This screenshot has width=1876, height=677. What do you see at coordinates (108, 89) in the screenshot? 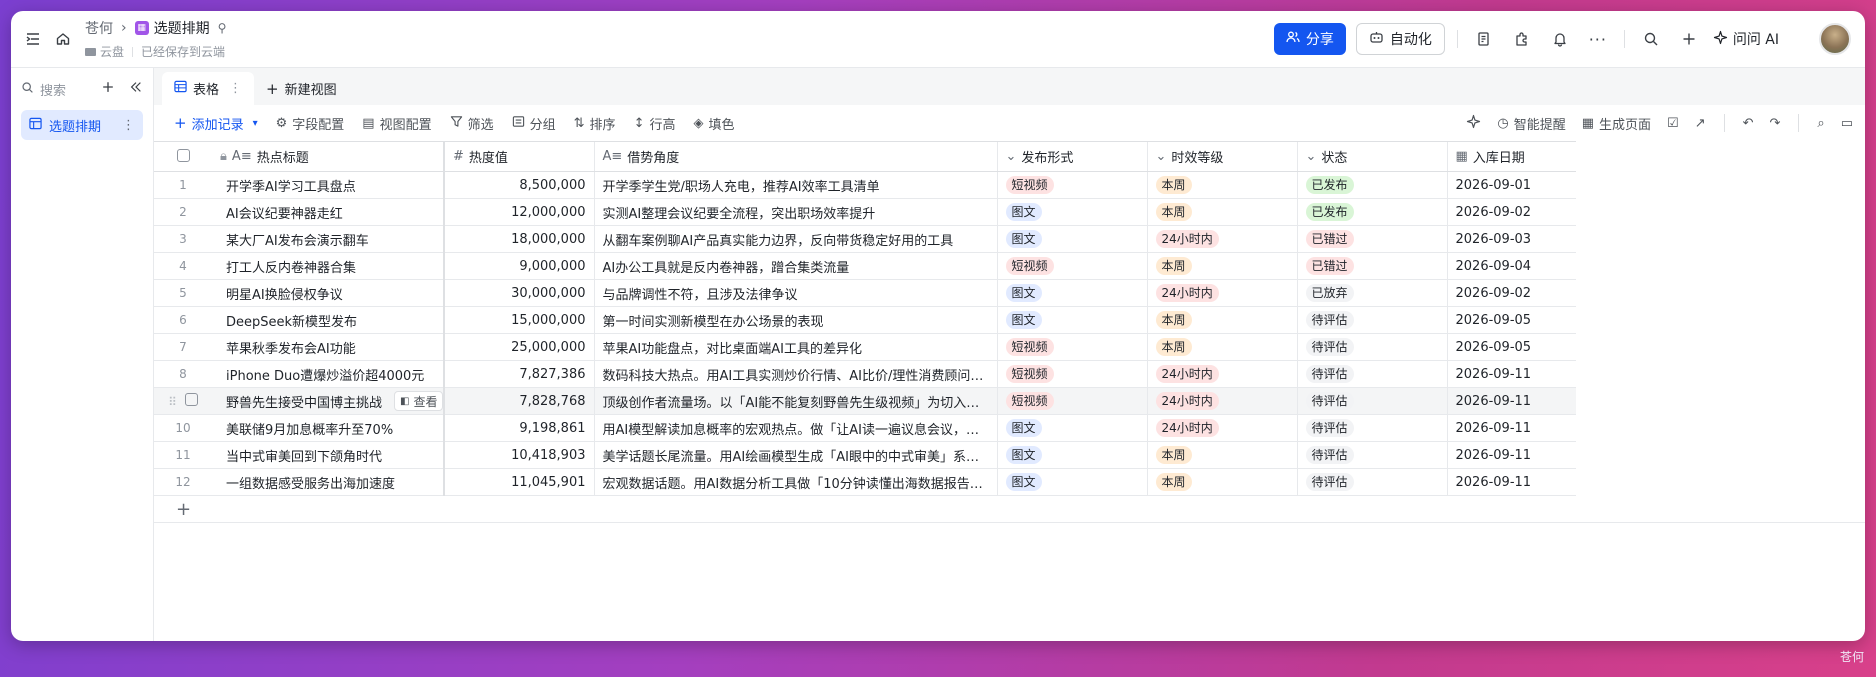
I see `add-table-icon` at bounding box center [108, 89].